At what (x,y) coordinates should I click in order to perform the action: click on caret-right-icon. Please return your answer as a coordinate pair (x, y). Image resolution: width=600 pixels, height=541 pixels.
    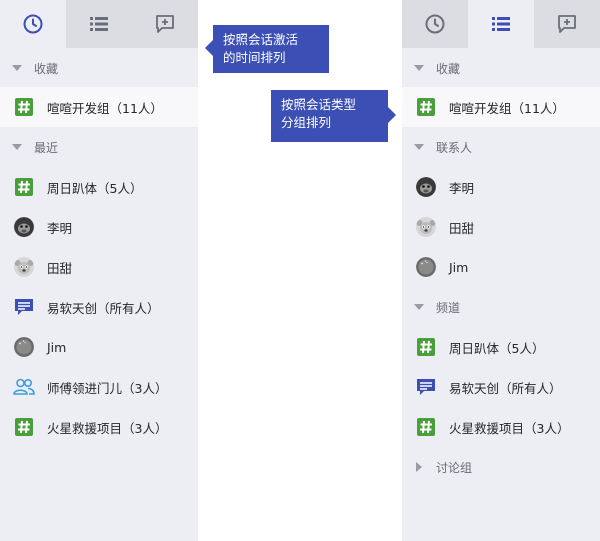
    Looking at the image, I should click on (419, 467).